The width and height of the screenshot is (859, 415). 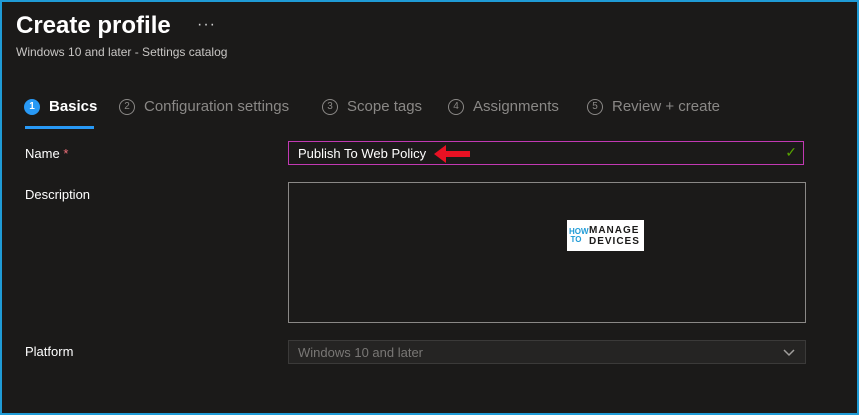 What do you see at coordinates (361, 352) in the screenshot?
I see `platform-value: Windows 10 and later` at bounding box center [361, 352].